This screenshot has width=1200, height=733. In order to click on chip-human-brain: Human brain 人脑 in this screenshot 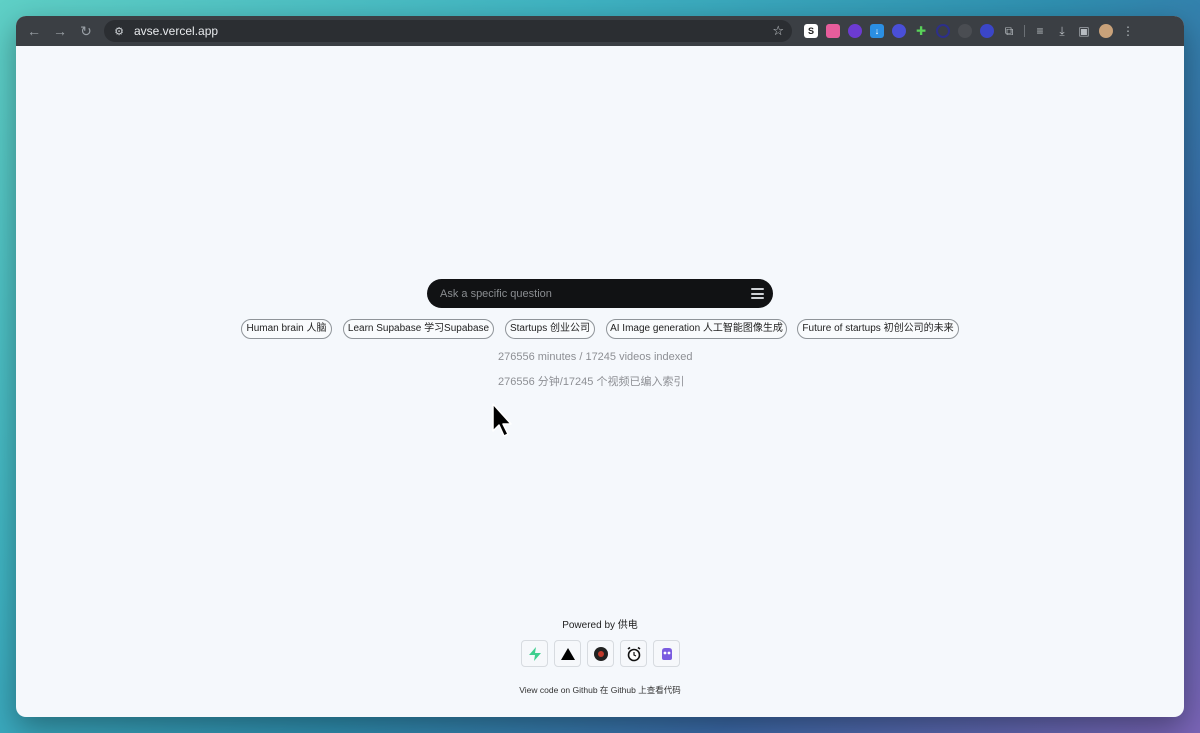, I will do `click(286, 329)`.